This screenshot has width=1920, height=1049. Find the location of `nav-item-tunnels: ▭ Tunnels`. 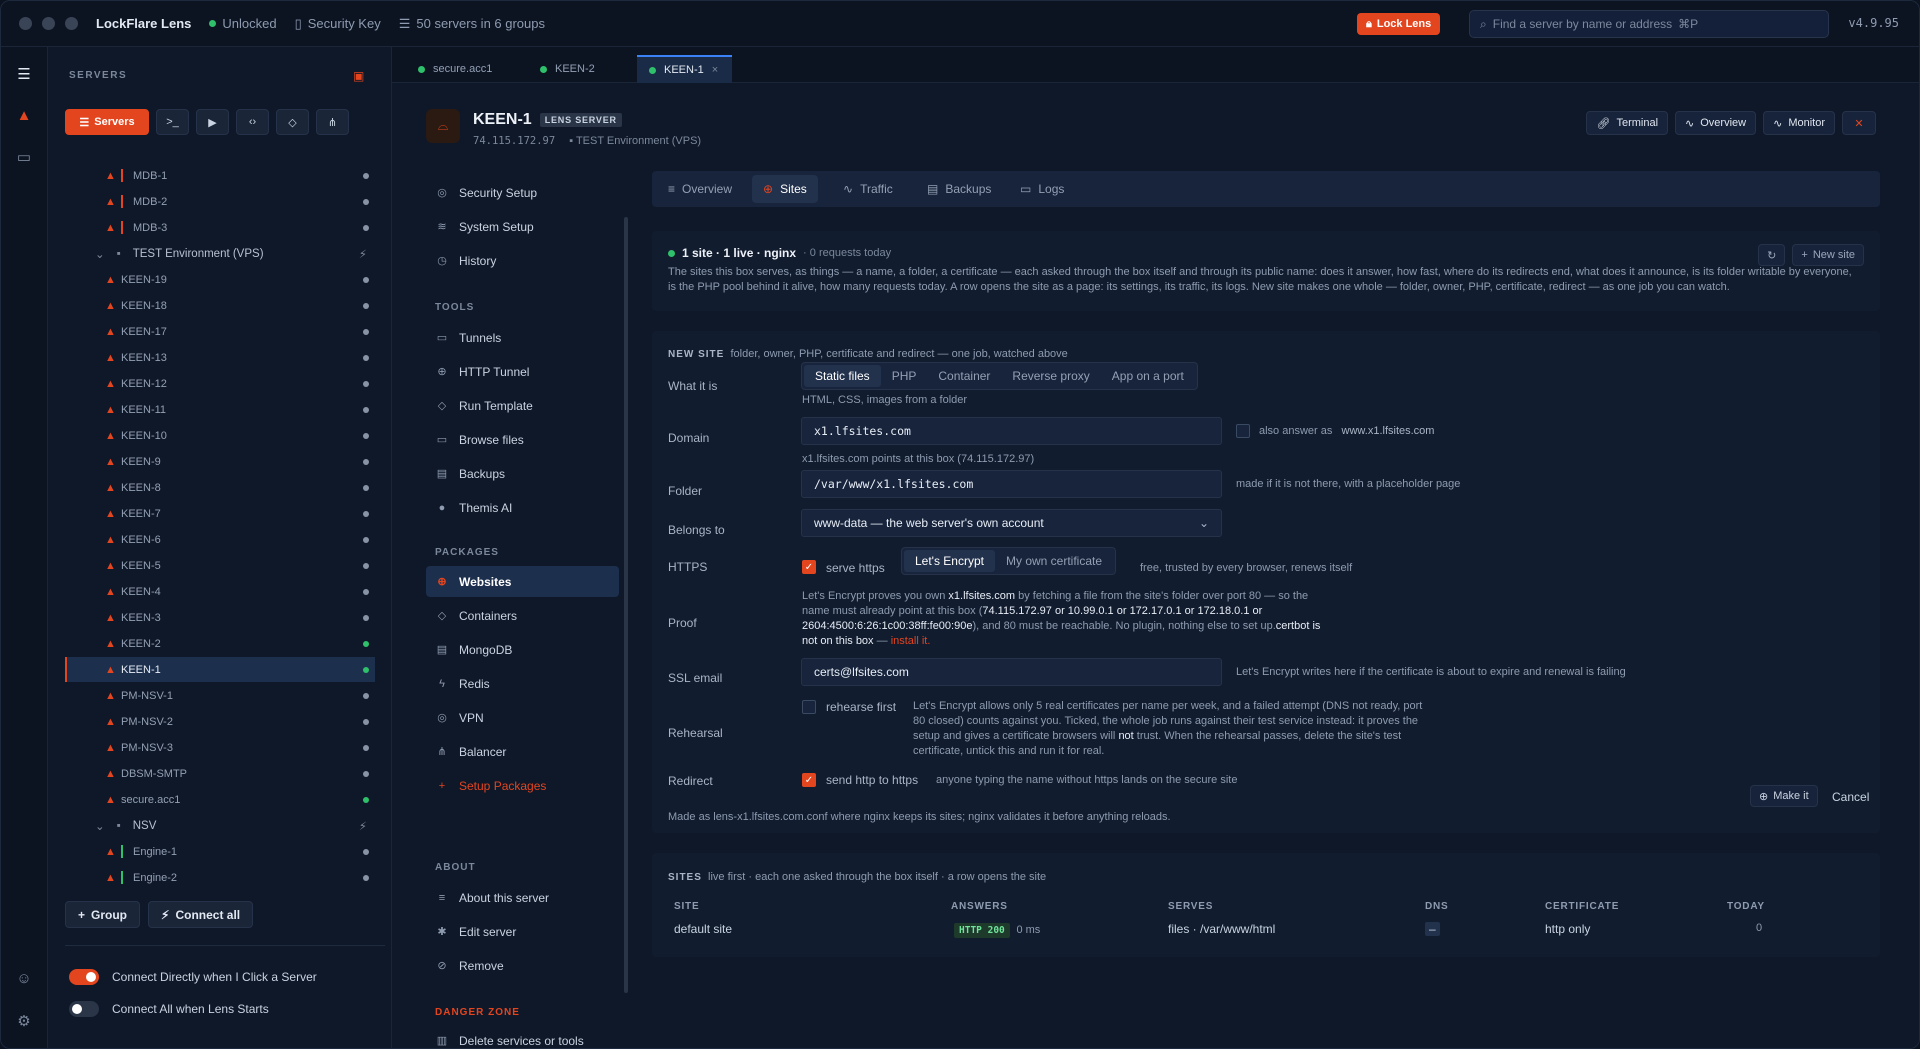

nav-item-tunnels: ▭ Tunnels is located at coordinates (522, 337).